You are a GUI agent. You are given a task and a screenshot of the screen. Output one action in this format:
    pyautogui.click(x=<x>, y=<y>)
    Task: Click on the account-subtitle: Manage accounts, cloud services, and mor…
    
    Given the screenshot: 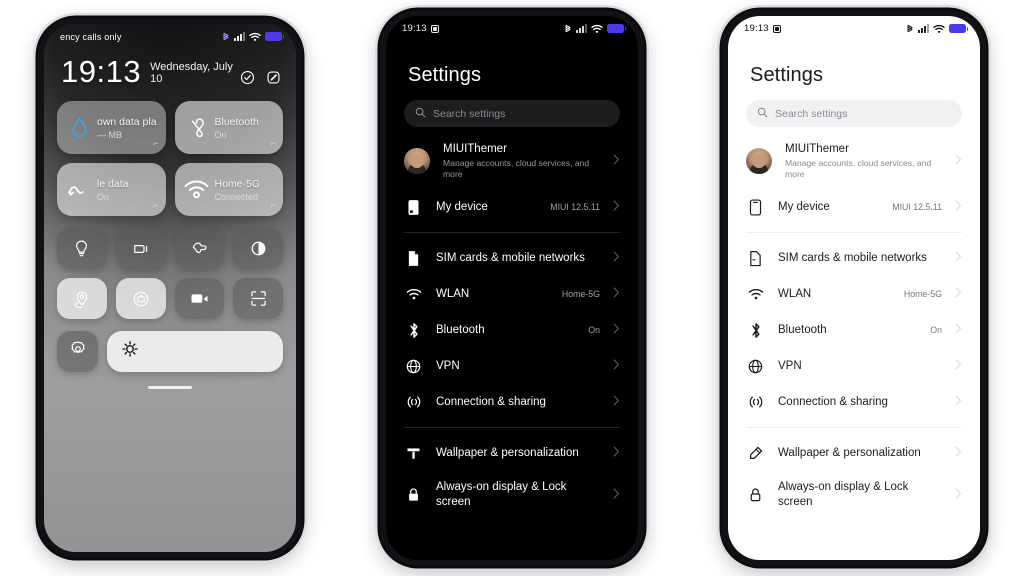 What is the action you would take?
    pyautogui.click(x=858, y=168)
    